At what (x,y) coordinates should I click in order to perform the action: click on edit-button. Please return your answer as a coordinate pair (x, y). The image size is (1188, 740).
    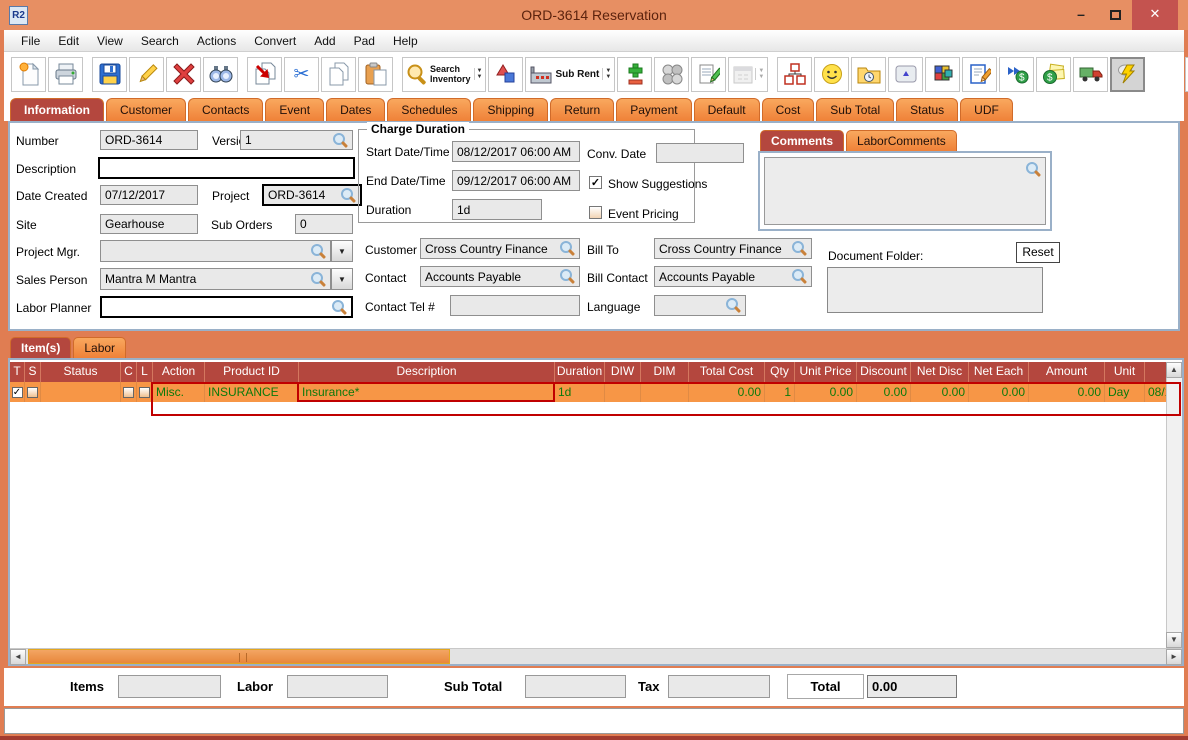
    Looking at the image, I should click on (146, 74).